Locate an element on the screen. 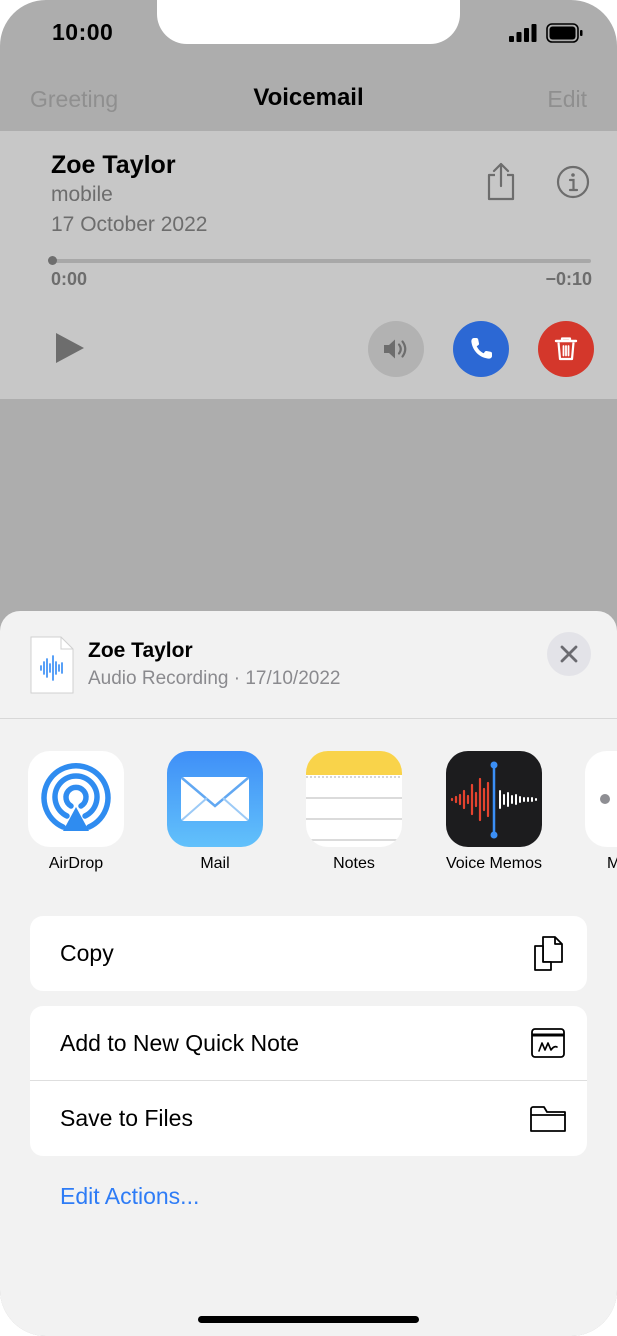 This screenshot has width=617, height=1336. play-button is located at coordinates (70, 348).